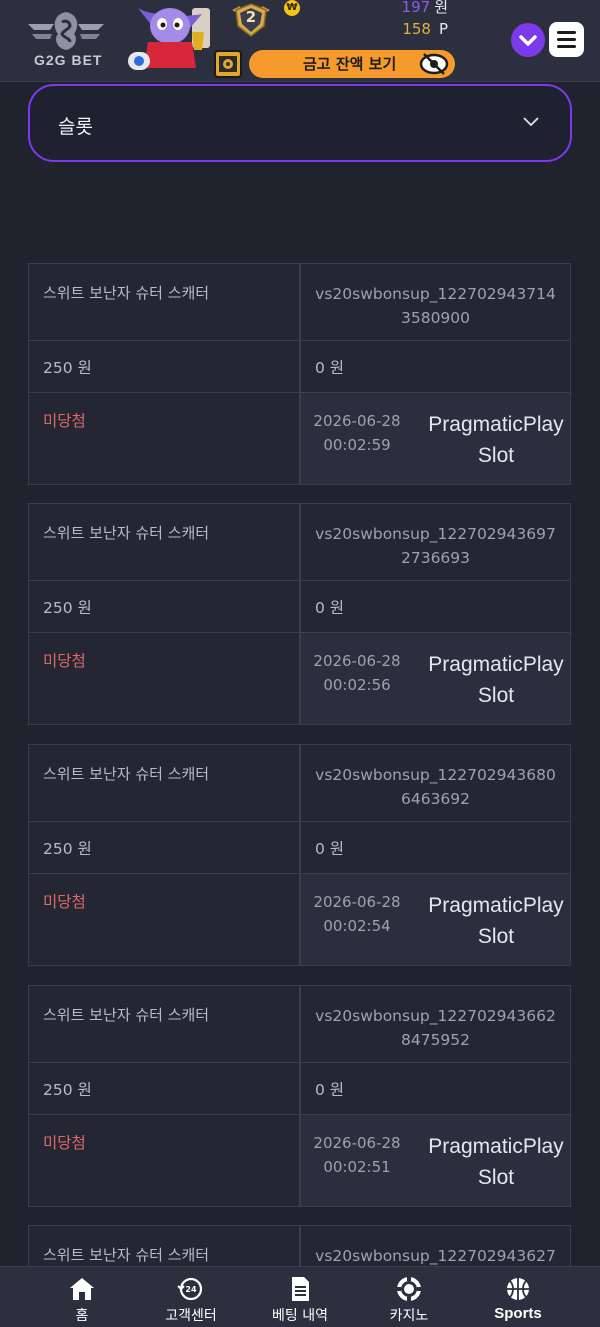  I want to click on bet-id-cell: vs20swbonsup_1227029437143580900, so click(435, 302).